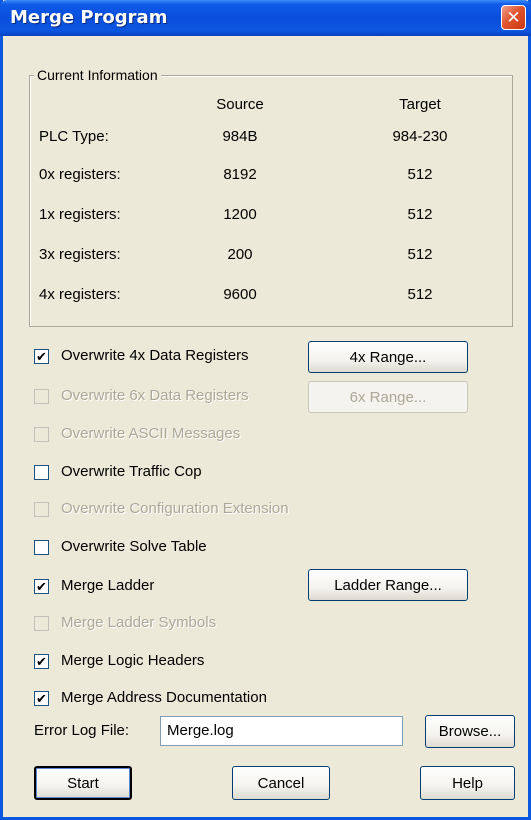 This screenshot has height=820, width=531. Describe the element at coordinates (83, 783) in the screenshot. I see `start-button: Start` at that location.